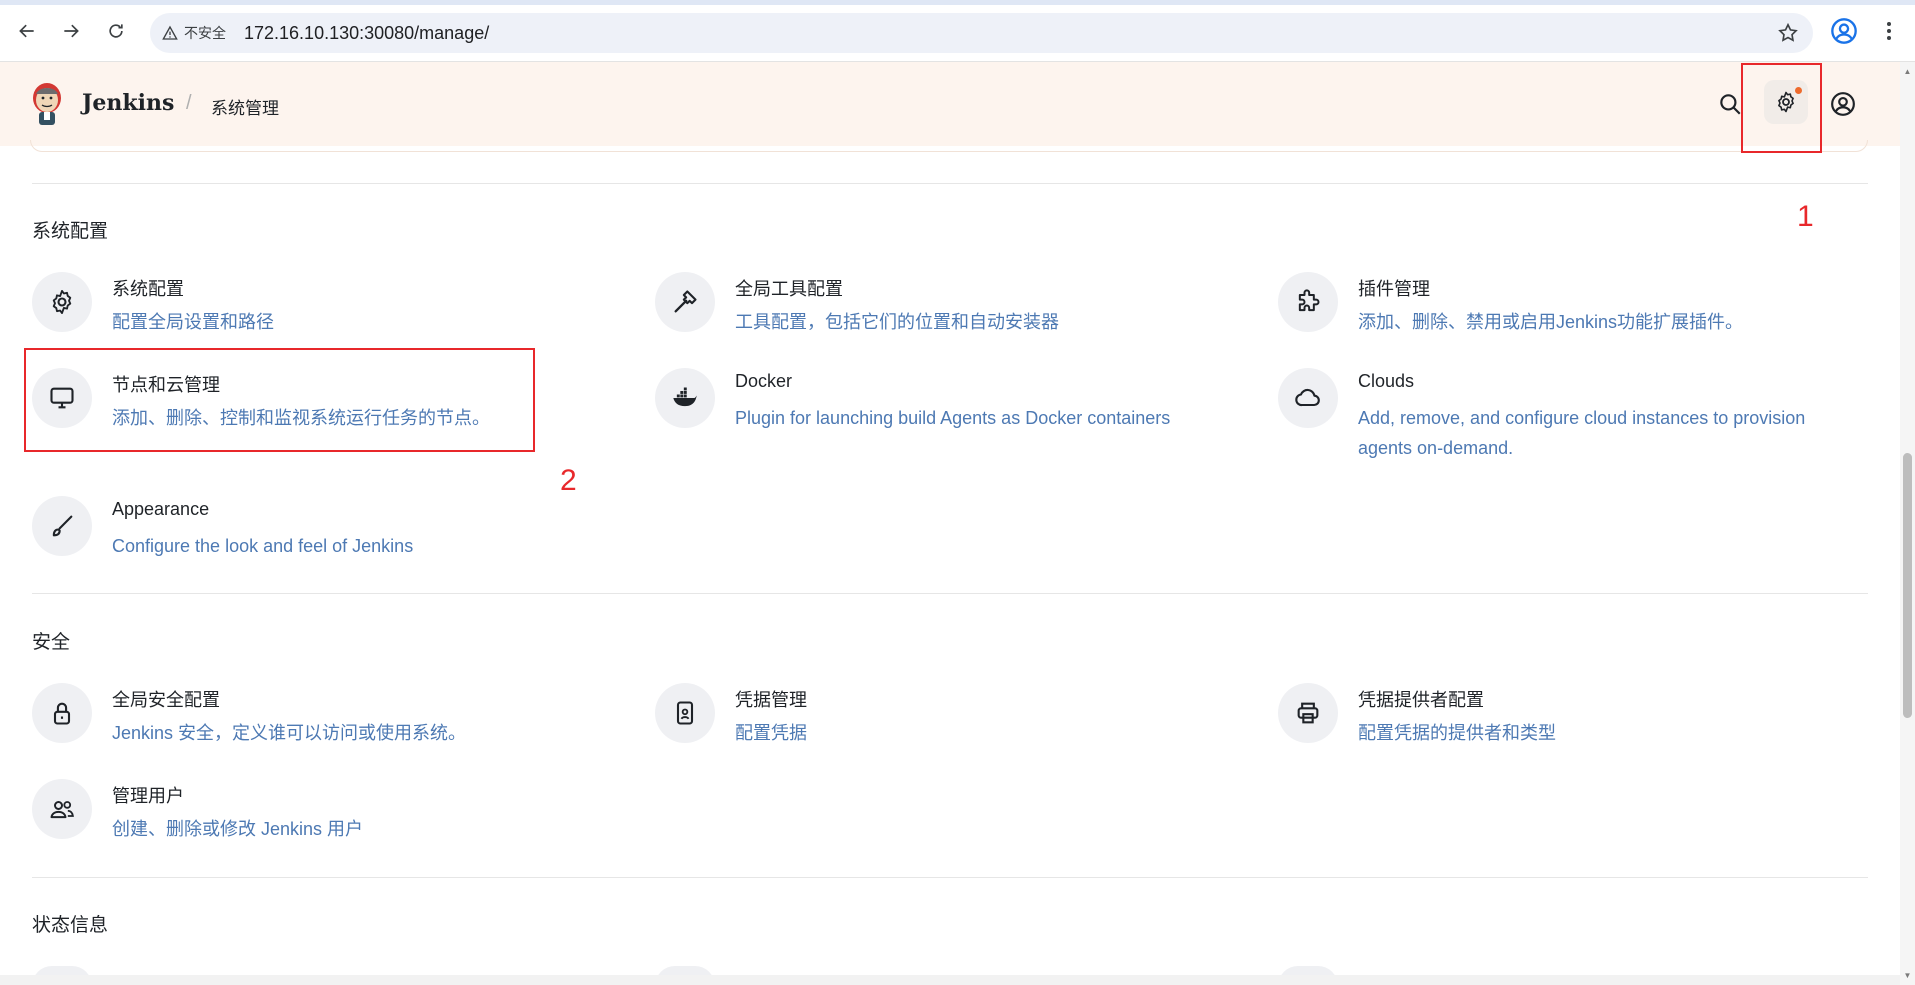 The width and height of the screenshot is (1915, 985). I want to click on bottom-strip, so click(950, 980).